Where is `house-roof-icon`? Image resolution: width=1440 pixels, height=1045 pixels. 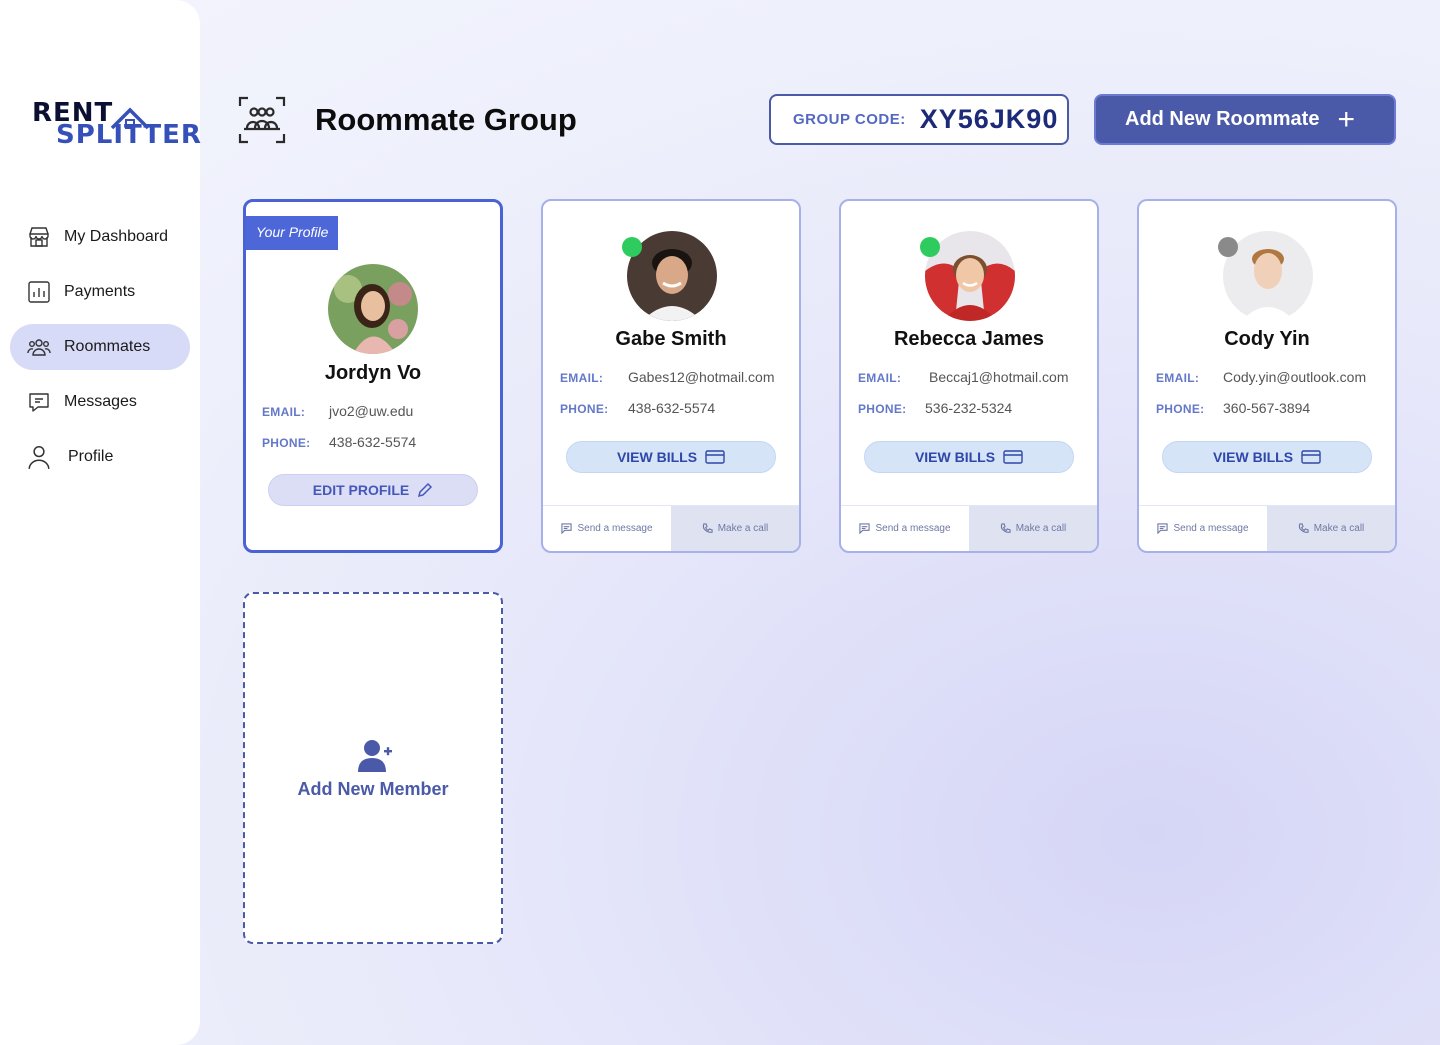 house-roof-icon is located at coordinates (130, 118).